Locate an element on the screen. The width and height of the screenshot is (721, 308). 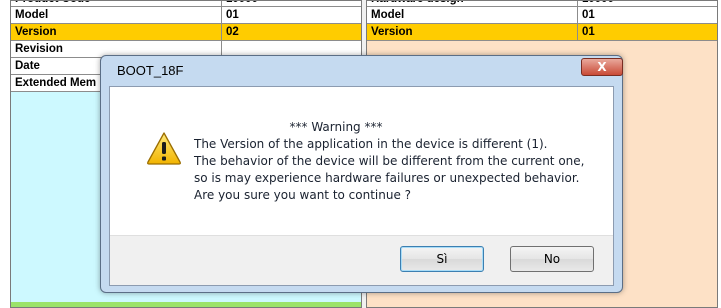
row-label: Revision is located at coordinates (39, 49).